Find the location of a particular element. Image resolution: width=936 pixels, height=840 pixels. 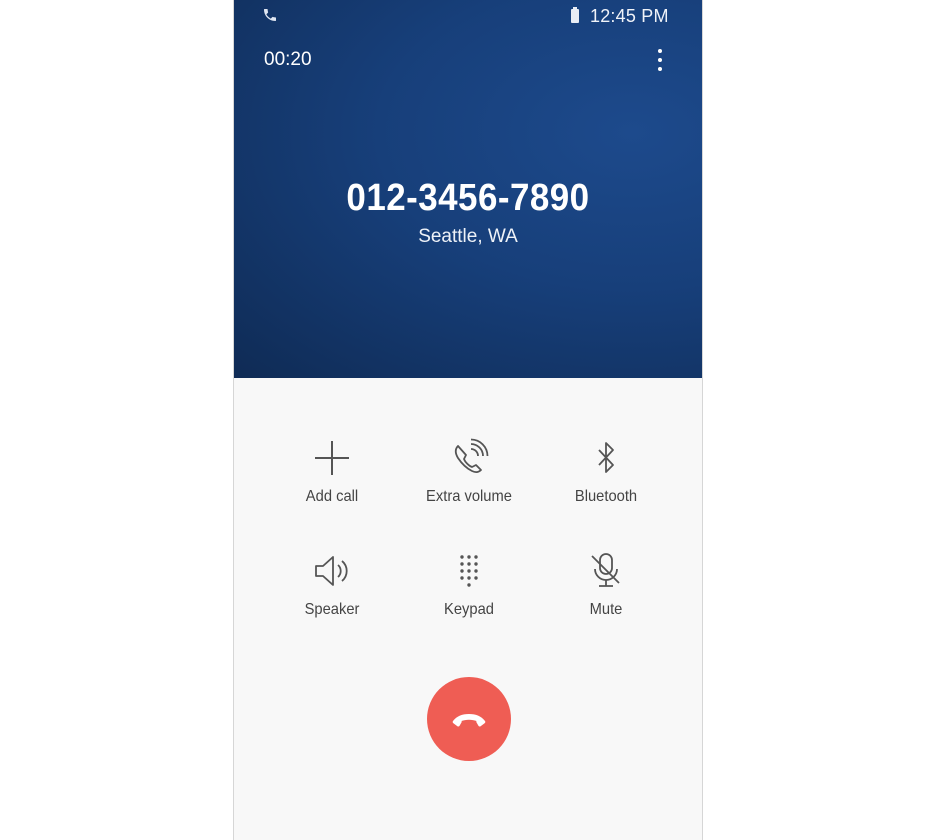

extra-volume-button: Extra volume is located at coordinates (469, 475).